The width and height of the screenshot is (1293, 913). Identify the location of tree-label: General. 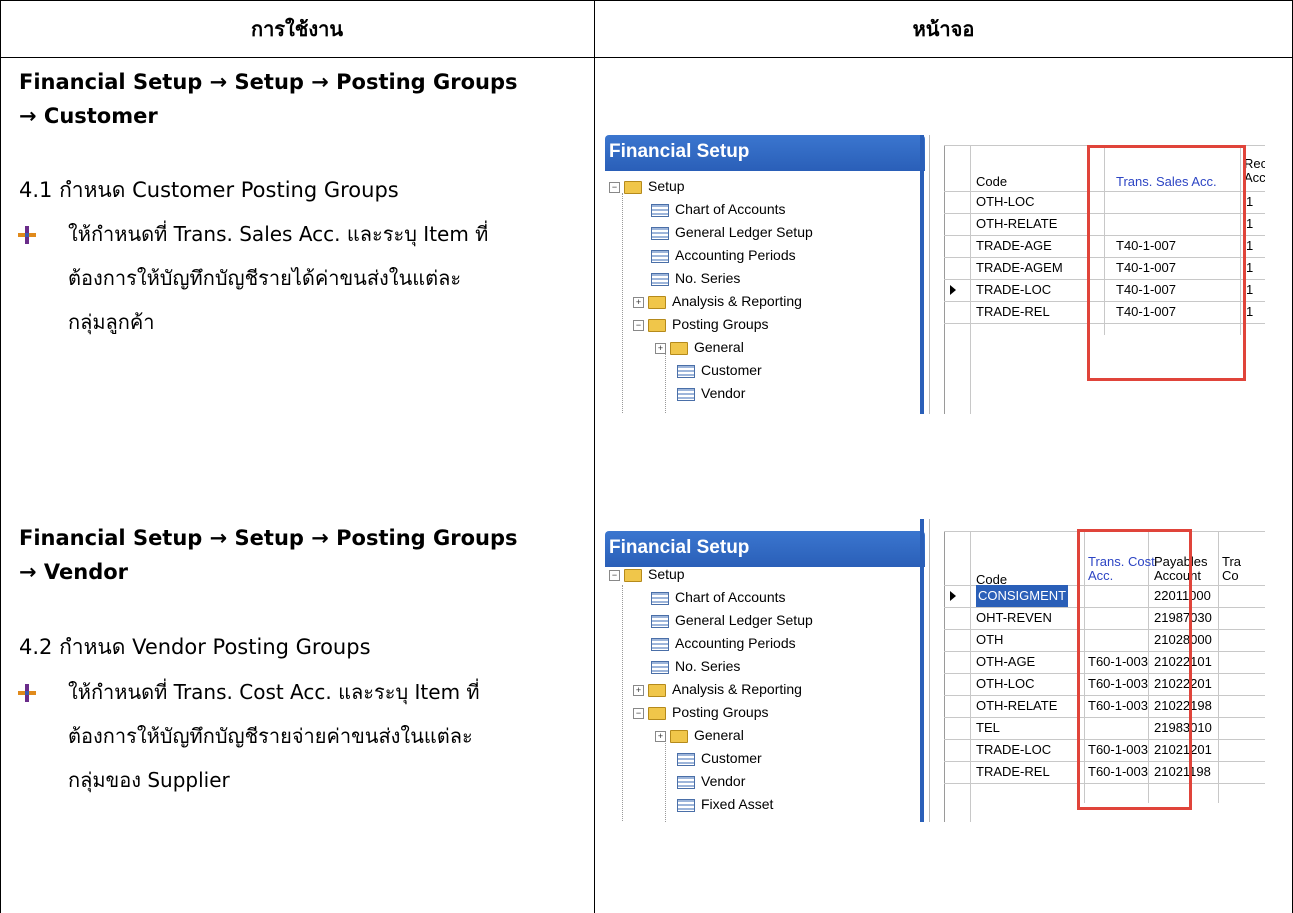
(719, 735).